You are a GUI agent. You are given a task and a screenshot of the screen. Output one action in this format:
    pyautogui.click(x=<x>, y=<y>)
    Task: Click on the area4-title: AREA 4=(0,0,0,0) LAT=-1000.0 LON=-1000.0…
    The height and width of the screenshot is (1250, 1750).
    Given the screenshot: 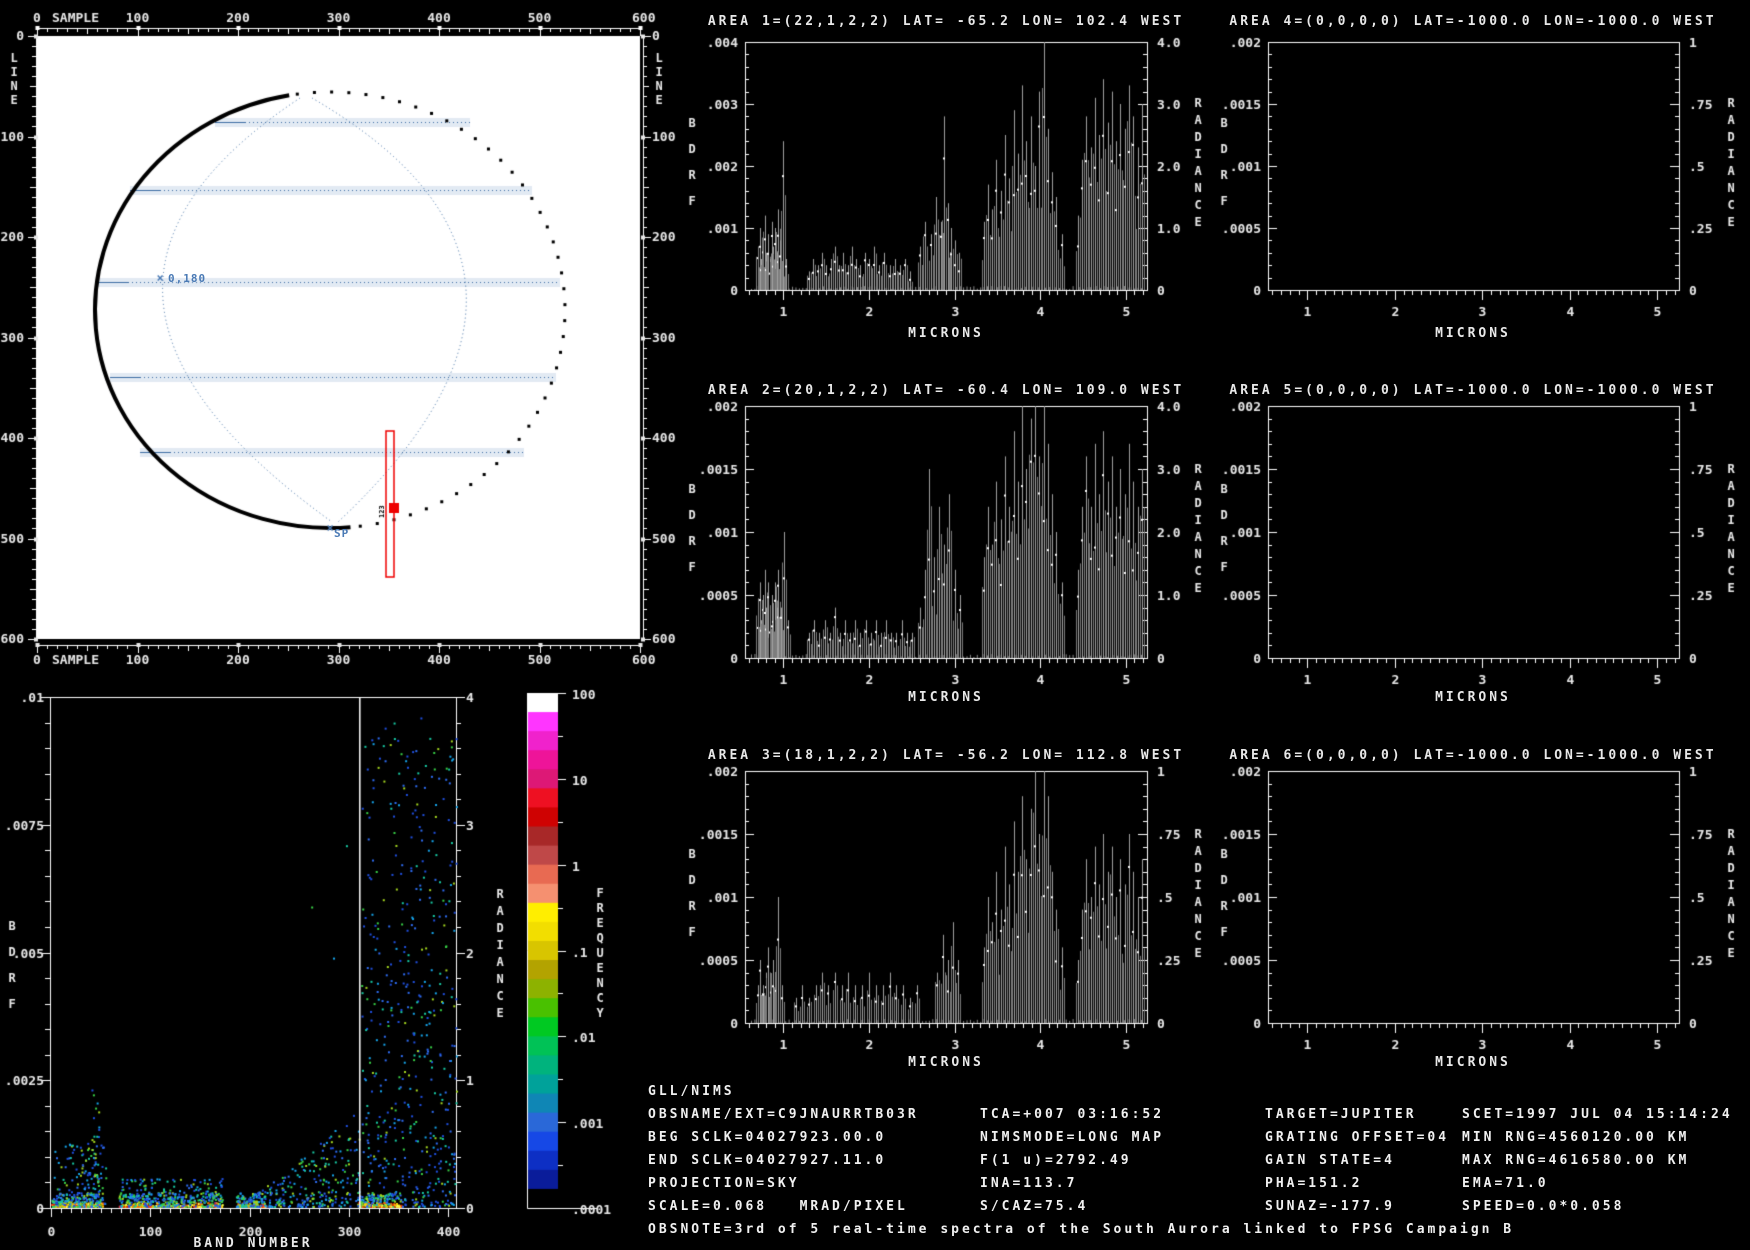 What is the action you would take?
    pyautogui.click(x=1473, y=21)
    